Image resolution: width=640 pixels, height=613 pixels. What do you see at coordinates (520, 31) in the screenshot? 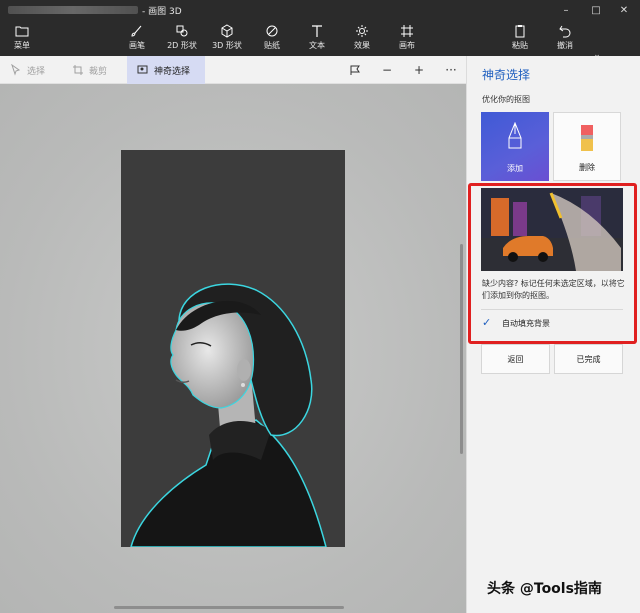
I see `clipboard-icon` at bounding box center [520, 31].